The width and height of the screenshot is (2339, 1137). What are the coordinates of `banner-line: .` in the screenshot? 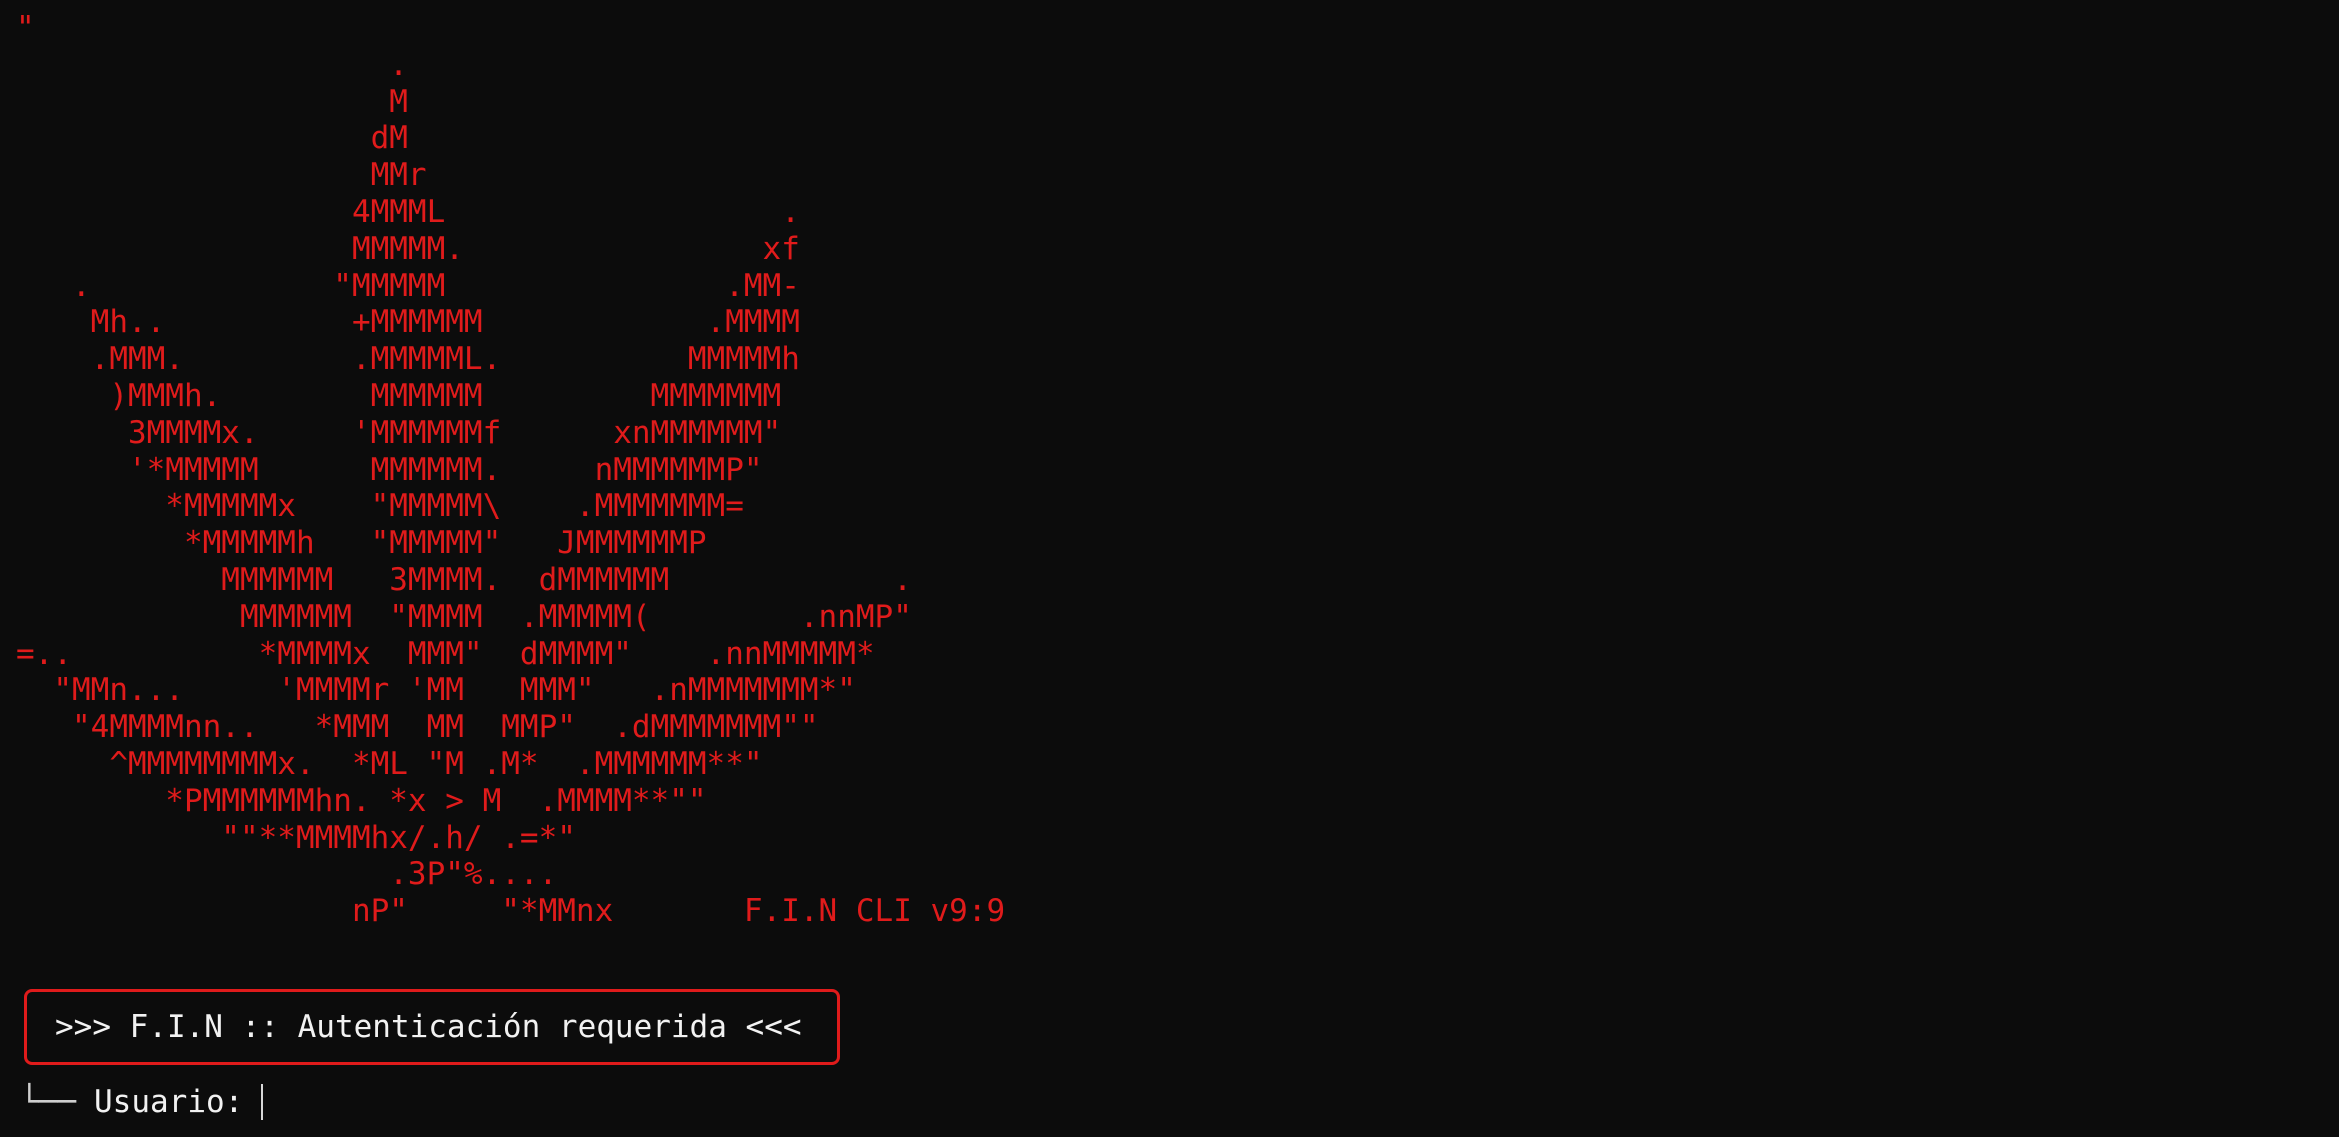 It's located at (212, 64).